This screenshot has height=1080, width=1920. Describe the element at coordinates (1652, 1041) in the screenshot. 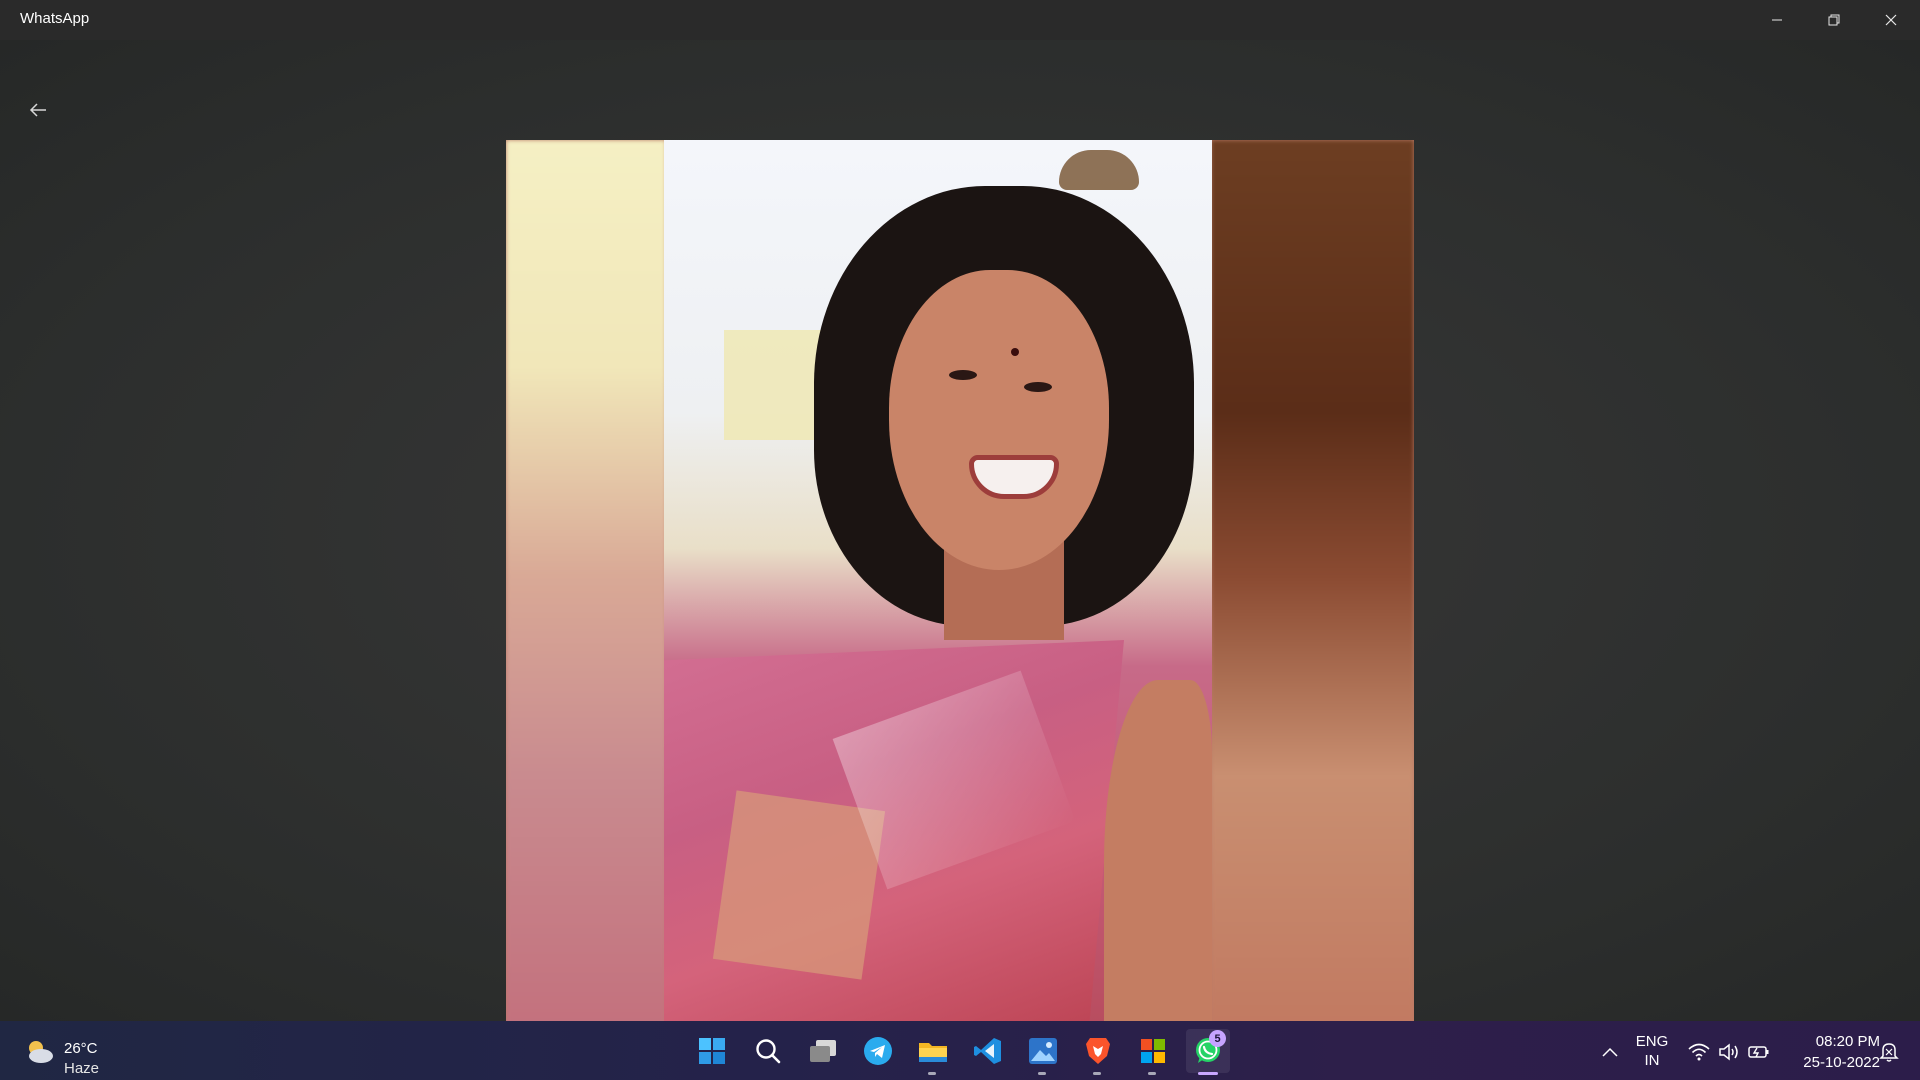

I see `language-code: ENG` at that location.